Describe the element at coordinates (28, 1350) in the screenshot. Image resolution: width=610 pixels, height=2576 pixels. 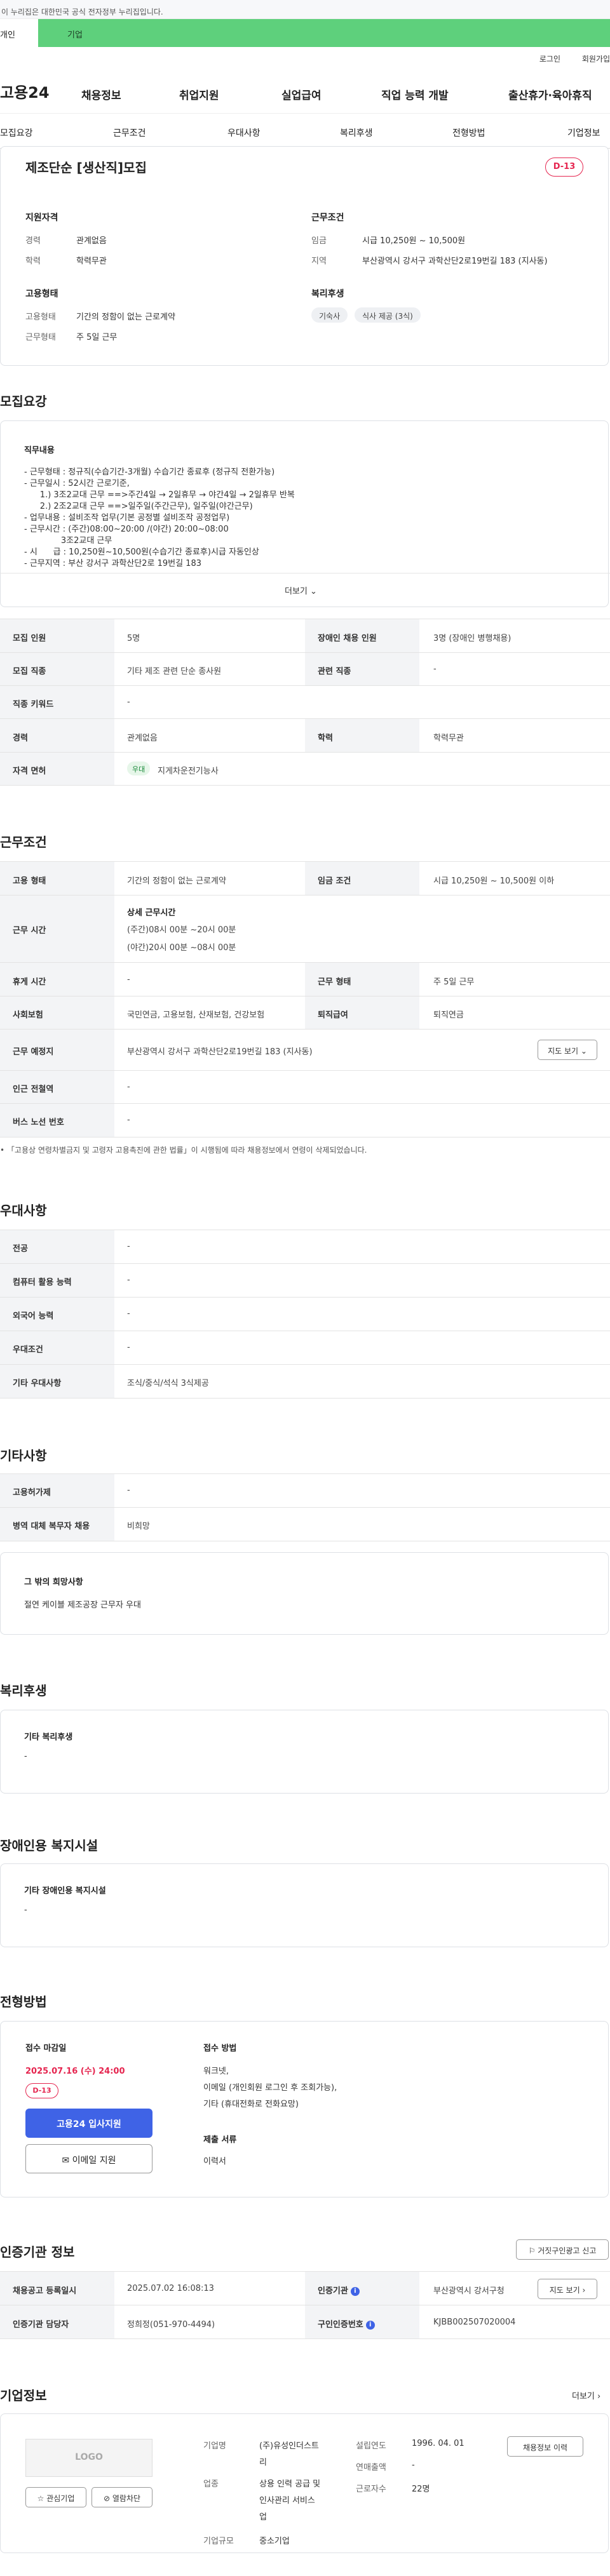
I see `th-pref-cond: 우대조건` at that location.